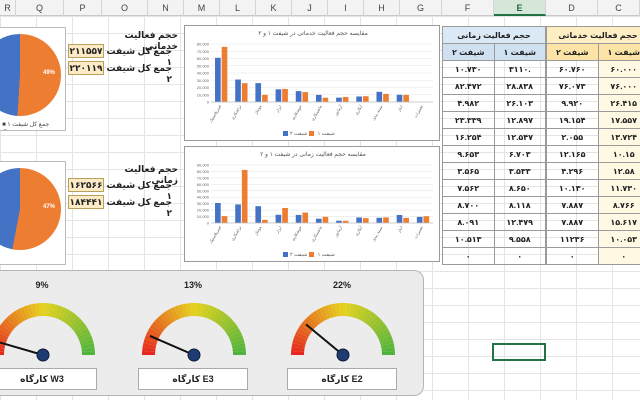 The image size is (640, 400). What do you see at coordinates (572, 8) in the screenshot?
I see `column-header-d: D` at bounding box center [572, 8].